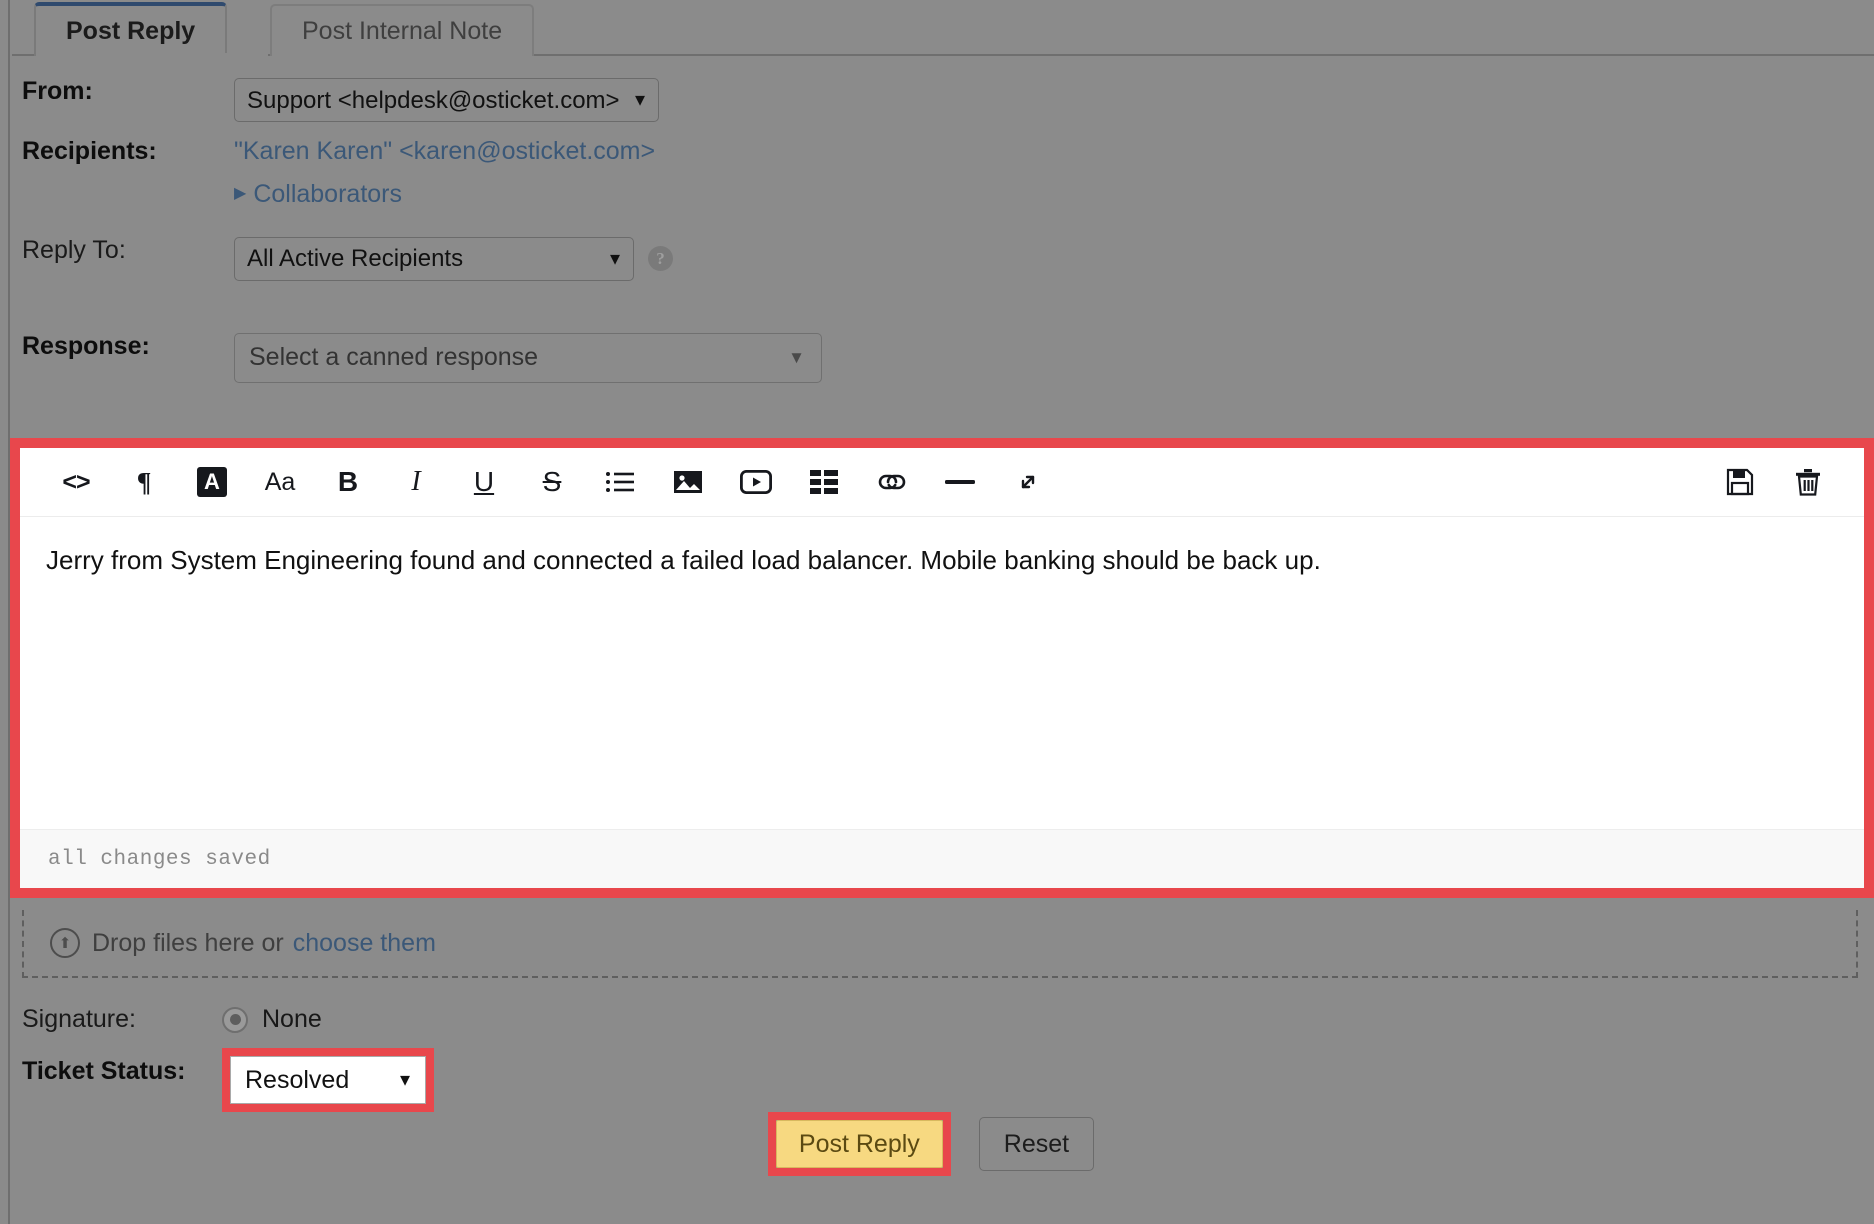 This screenshot has height=1224, width=1874. I want to click on text-color-icon: A, so click(212, 482).